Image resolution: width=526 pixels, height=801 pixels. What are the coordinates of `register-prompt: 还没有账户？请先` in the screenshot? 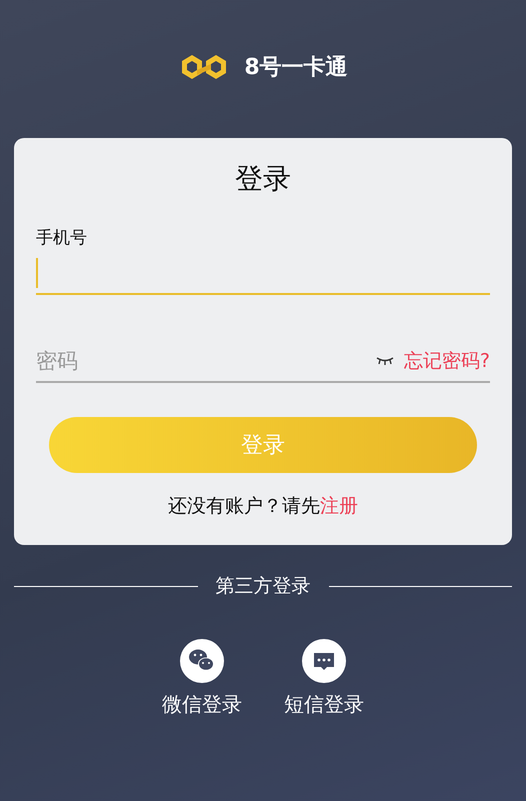 It's located at (244, 506).